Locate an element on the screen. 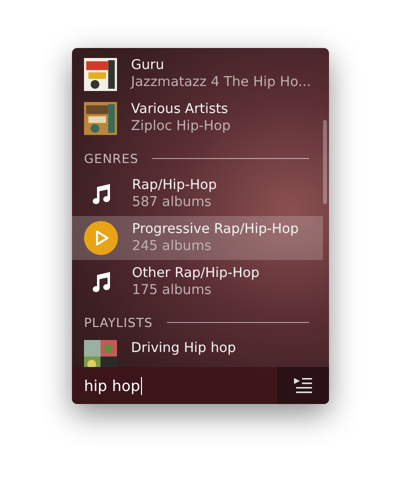 This screenshot has width=401, height=500. album-count: 175 albums is located at coordinates (172, 290).